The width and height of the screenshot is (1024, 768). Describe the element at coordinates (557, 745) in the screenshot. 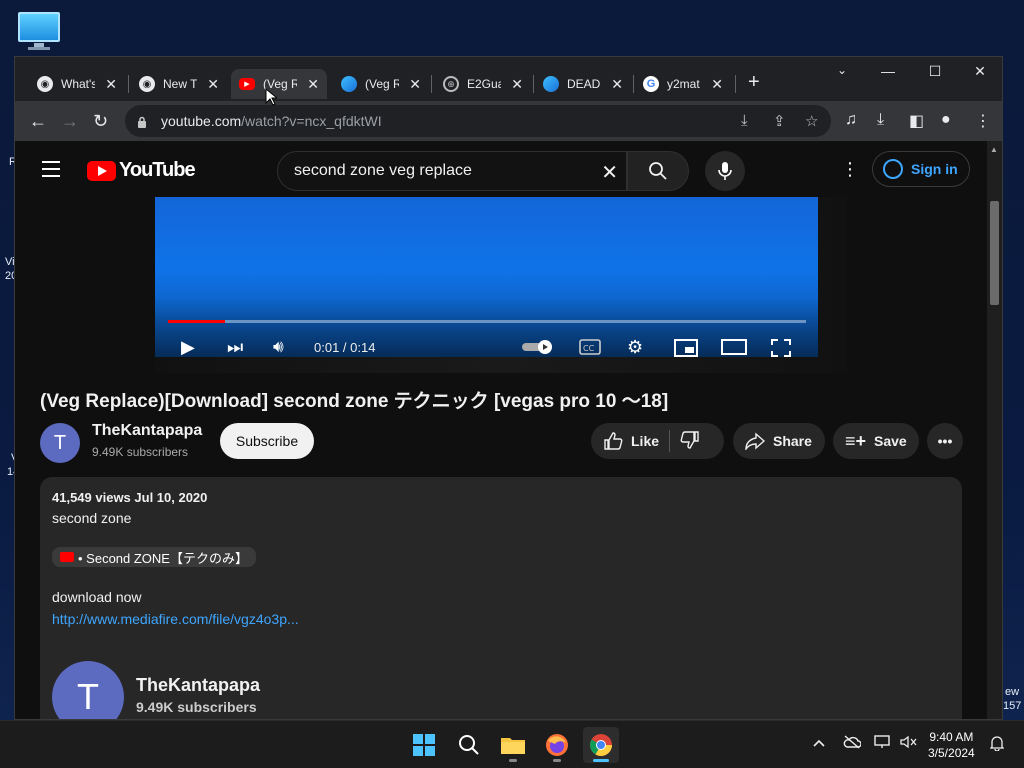

I see `firefox-button` at that location.